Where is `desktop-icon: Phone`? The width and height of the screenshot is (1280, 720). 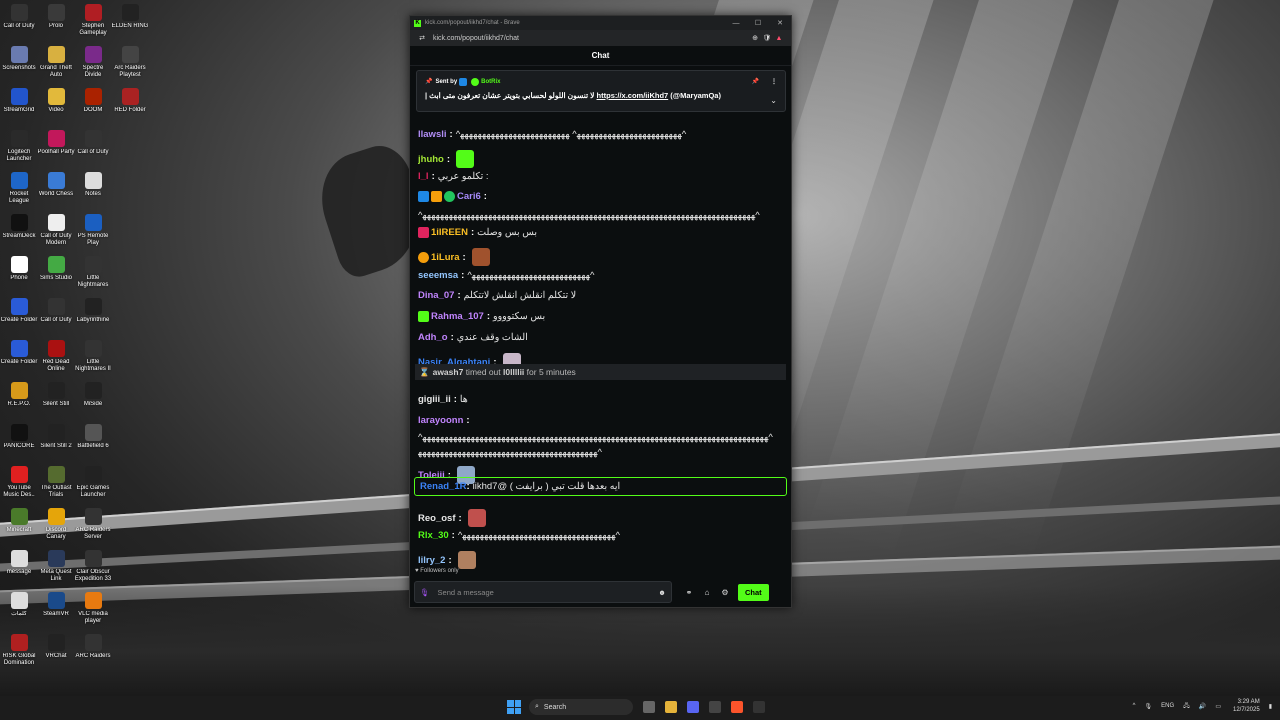
desktop-icon: Phone is located at coordinates (19, 269).